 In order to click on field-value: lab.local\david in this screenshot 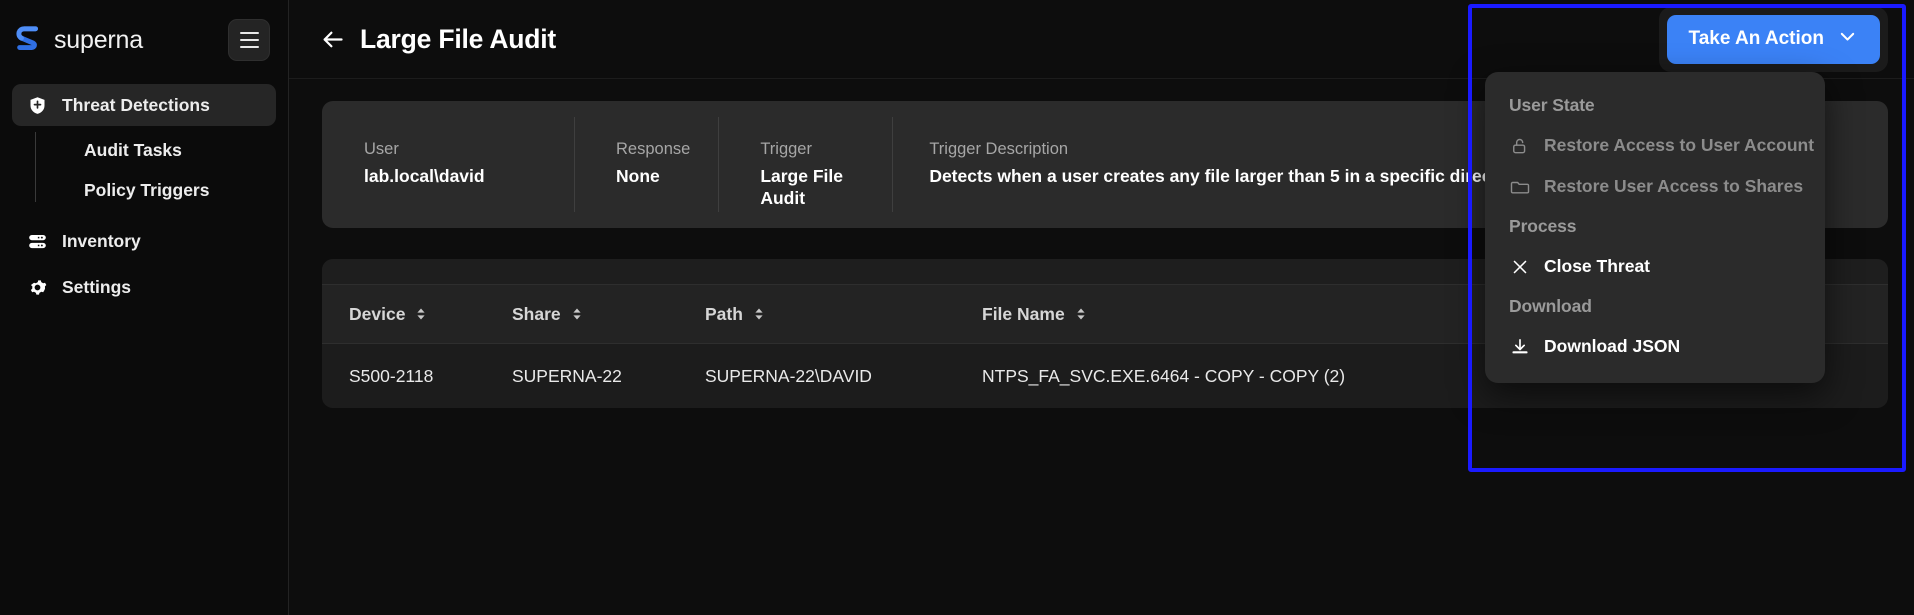, I will do `click(424, 176)`.